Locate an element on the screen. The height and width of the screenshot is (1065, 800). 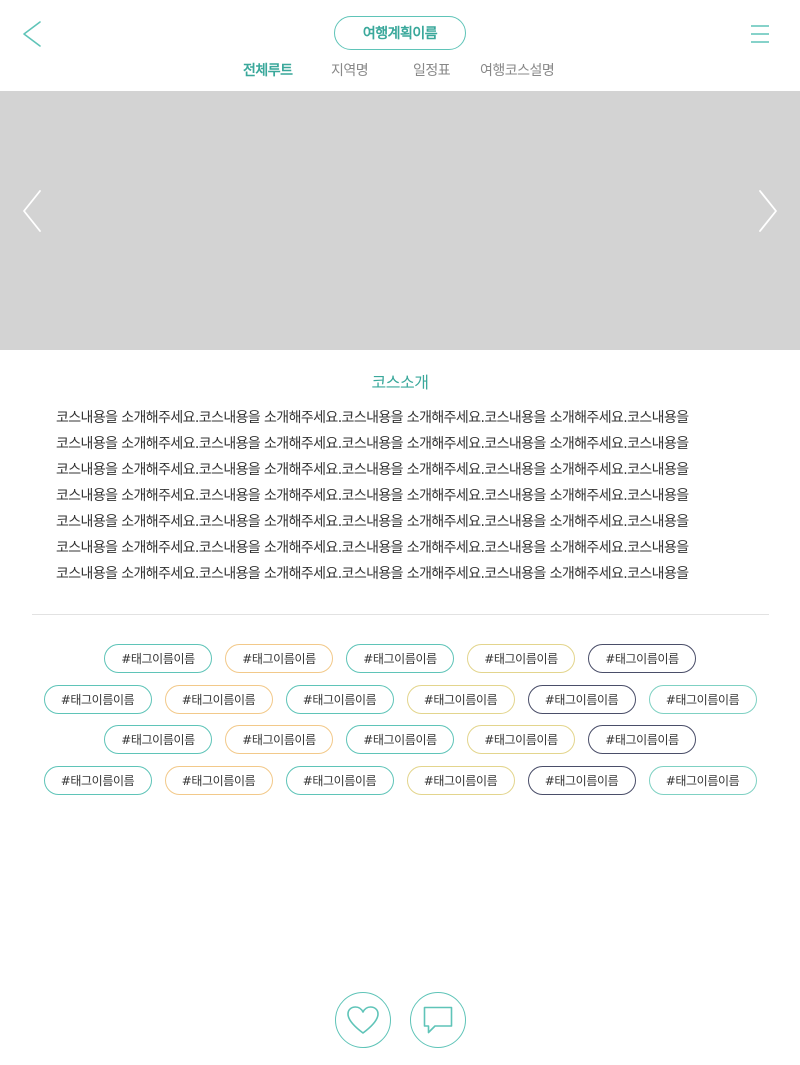
course-intro-title: 코스소개 is located at coordinates (400, 382).